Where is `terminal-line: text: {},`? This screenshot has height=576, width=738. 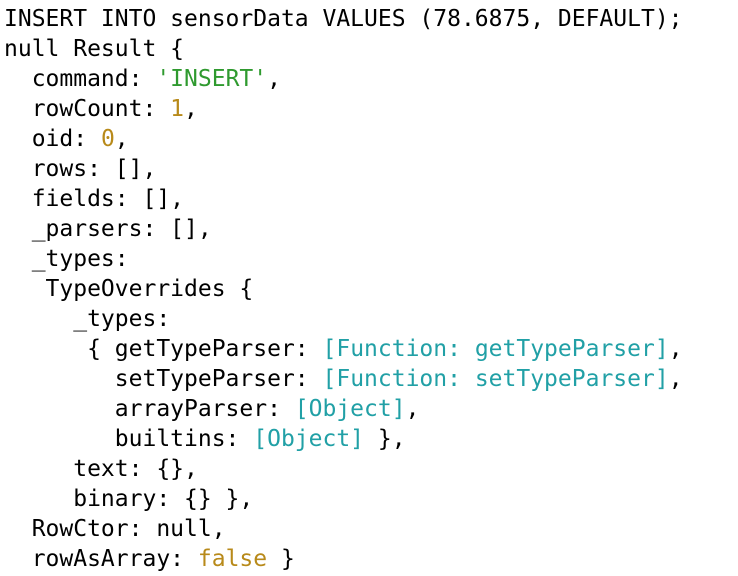
terminal-line: text: {}, is located at coordinates (371, 469).